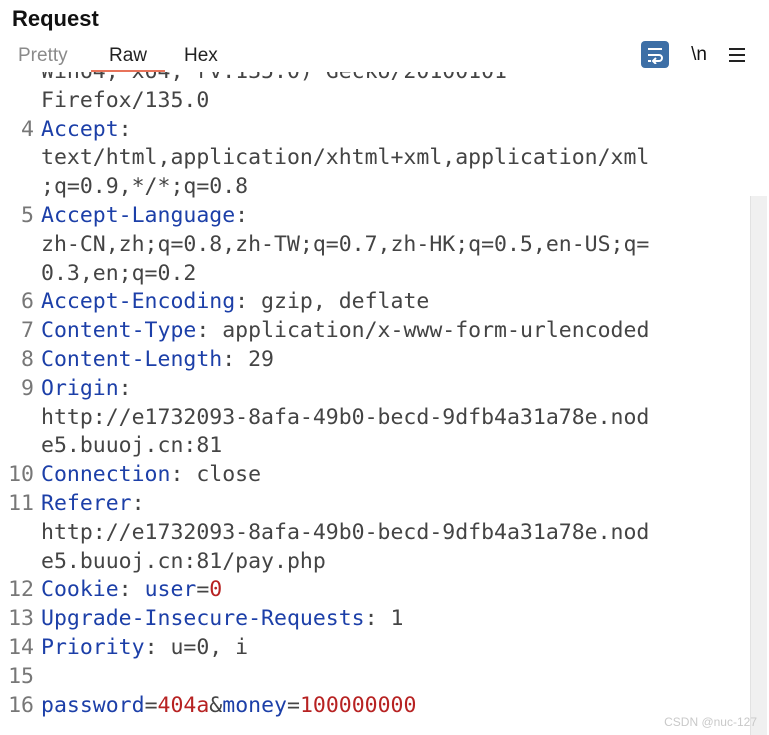 The height and width of the screenshot is (735, 769). What do you see at coordinates (375, 562) in the screenshot?
I see `editor-line: e5.buuoj.cn:81/pay.php` at bounding box center [375, 562].